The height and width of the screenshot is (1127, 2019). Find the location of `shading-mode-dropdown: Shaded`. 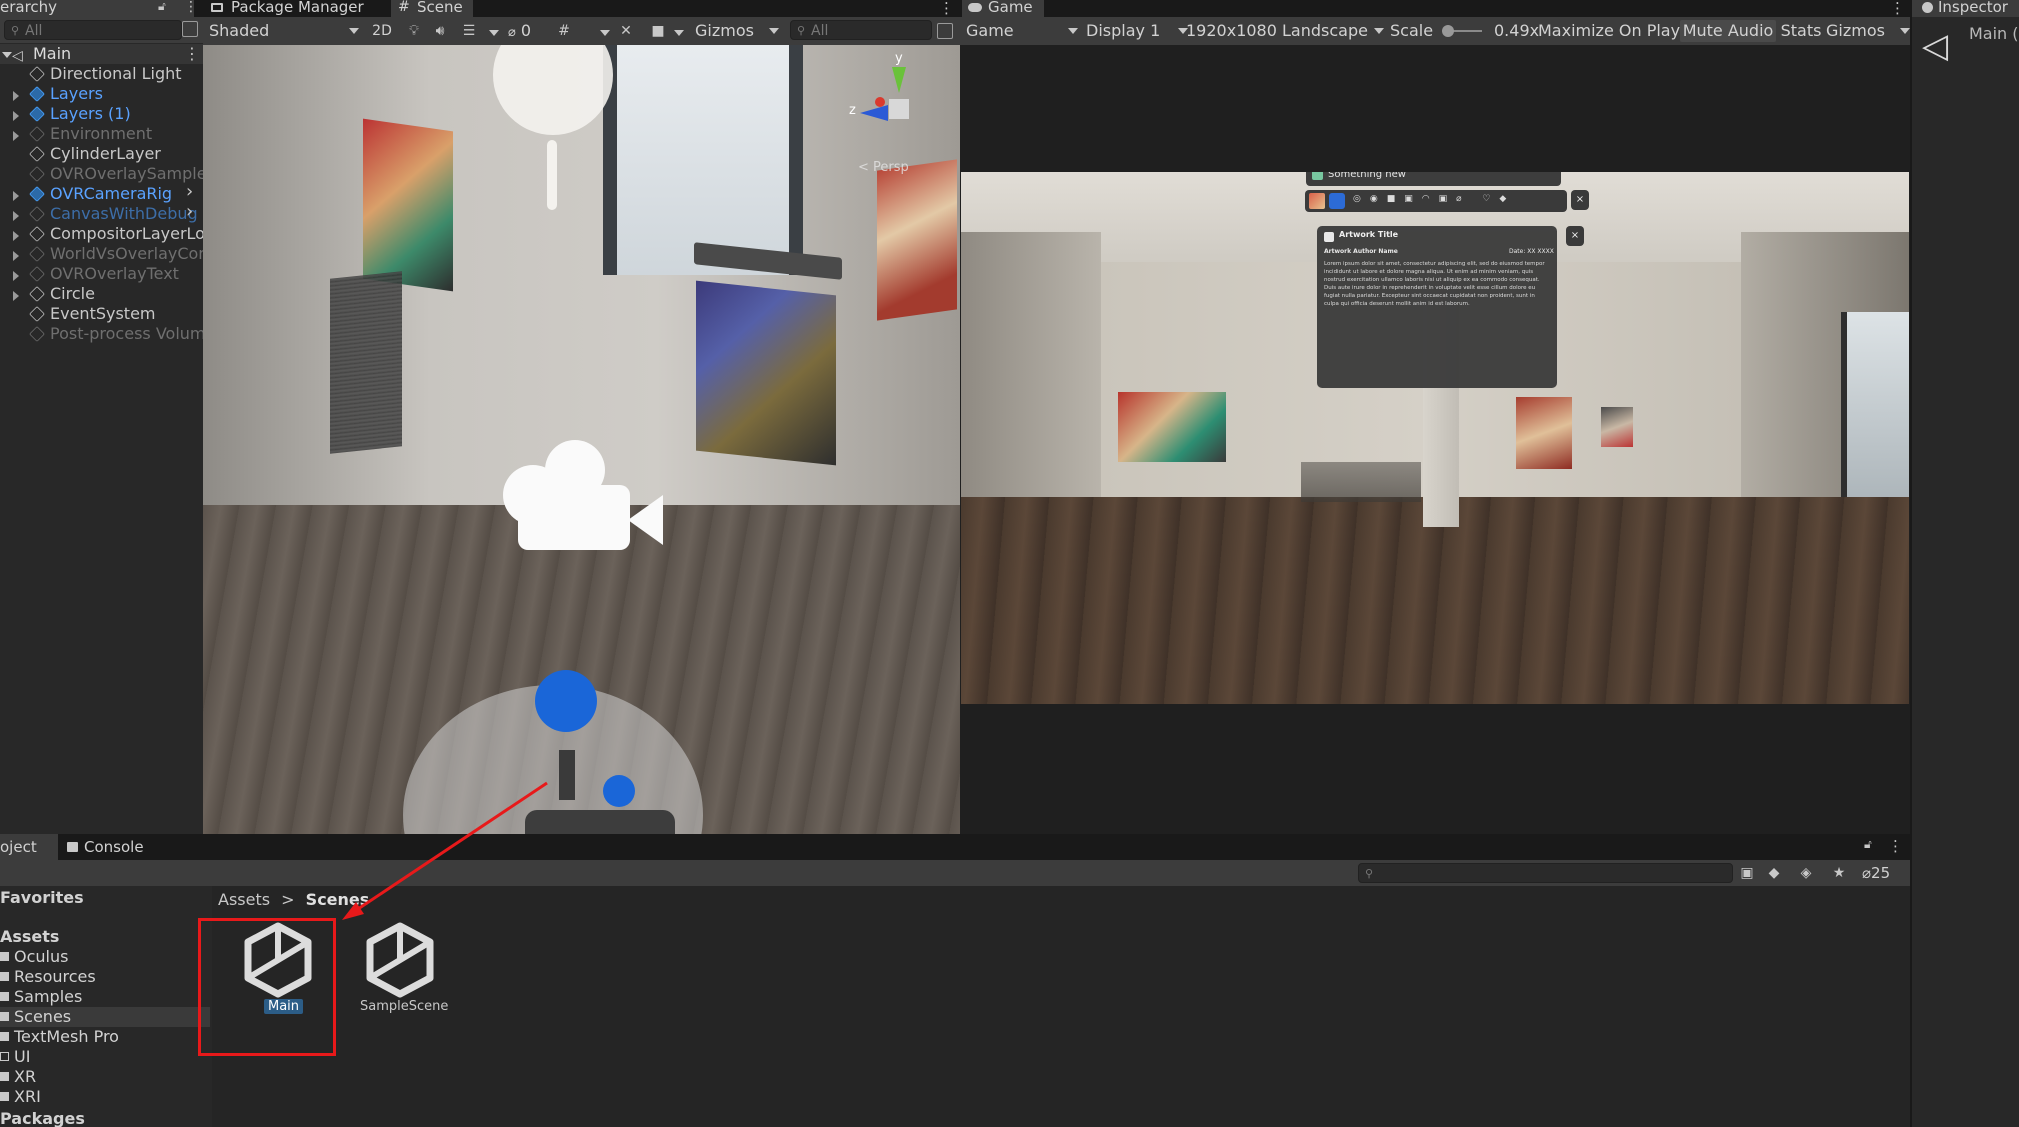

shading-mode-dropdown: Shaded is located at coordinates (284, 31).